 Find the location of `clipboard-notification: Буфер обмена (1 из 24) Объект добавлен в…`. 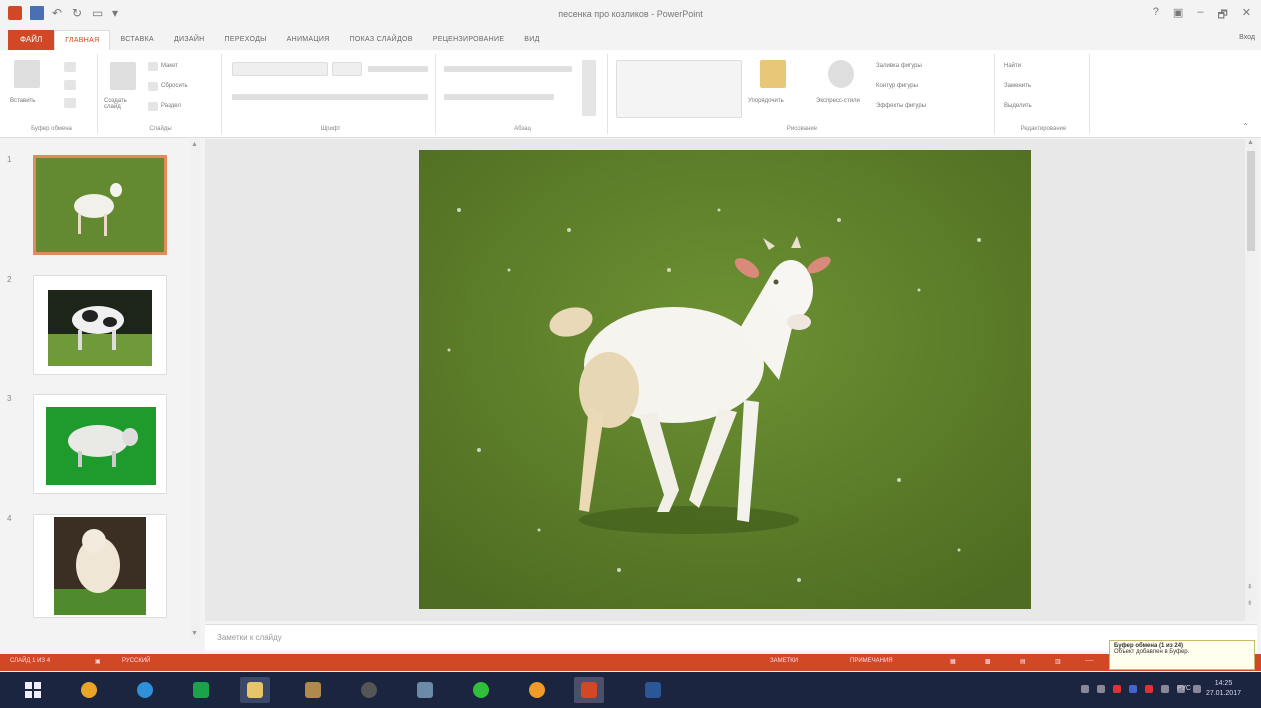

clipboard-notification: Буфер обмена (1 из 24) Объект добавлен в… is located at coordinates (1182, 655).